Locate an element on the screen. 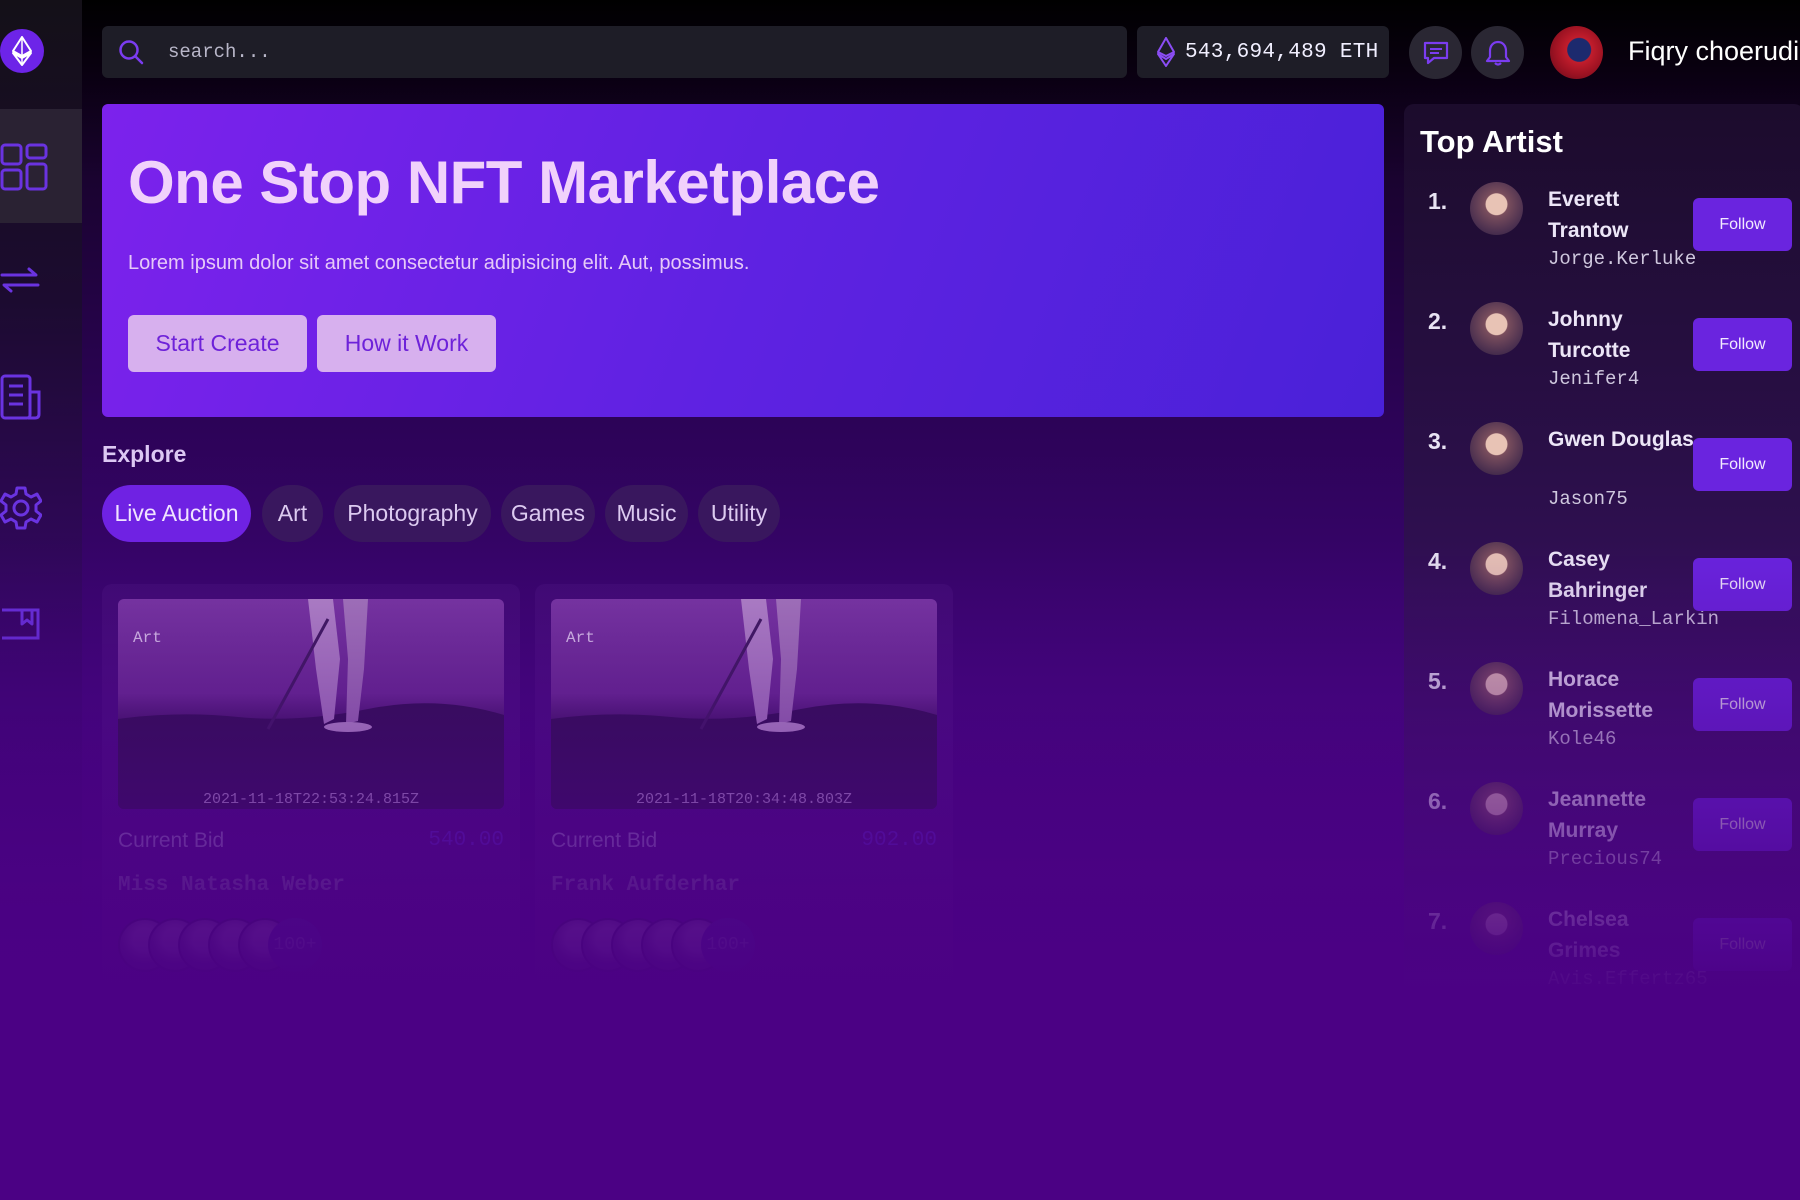 This screenshot has width=1800, height=1200. artist-handle: Jorge.Kerluke is located at coordinates (1622, 259).